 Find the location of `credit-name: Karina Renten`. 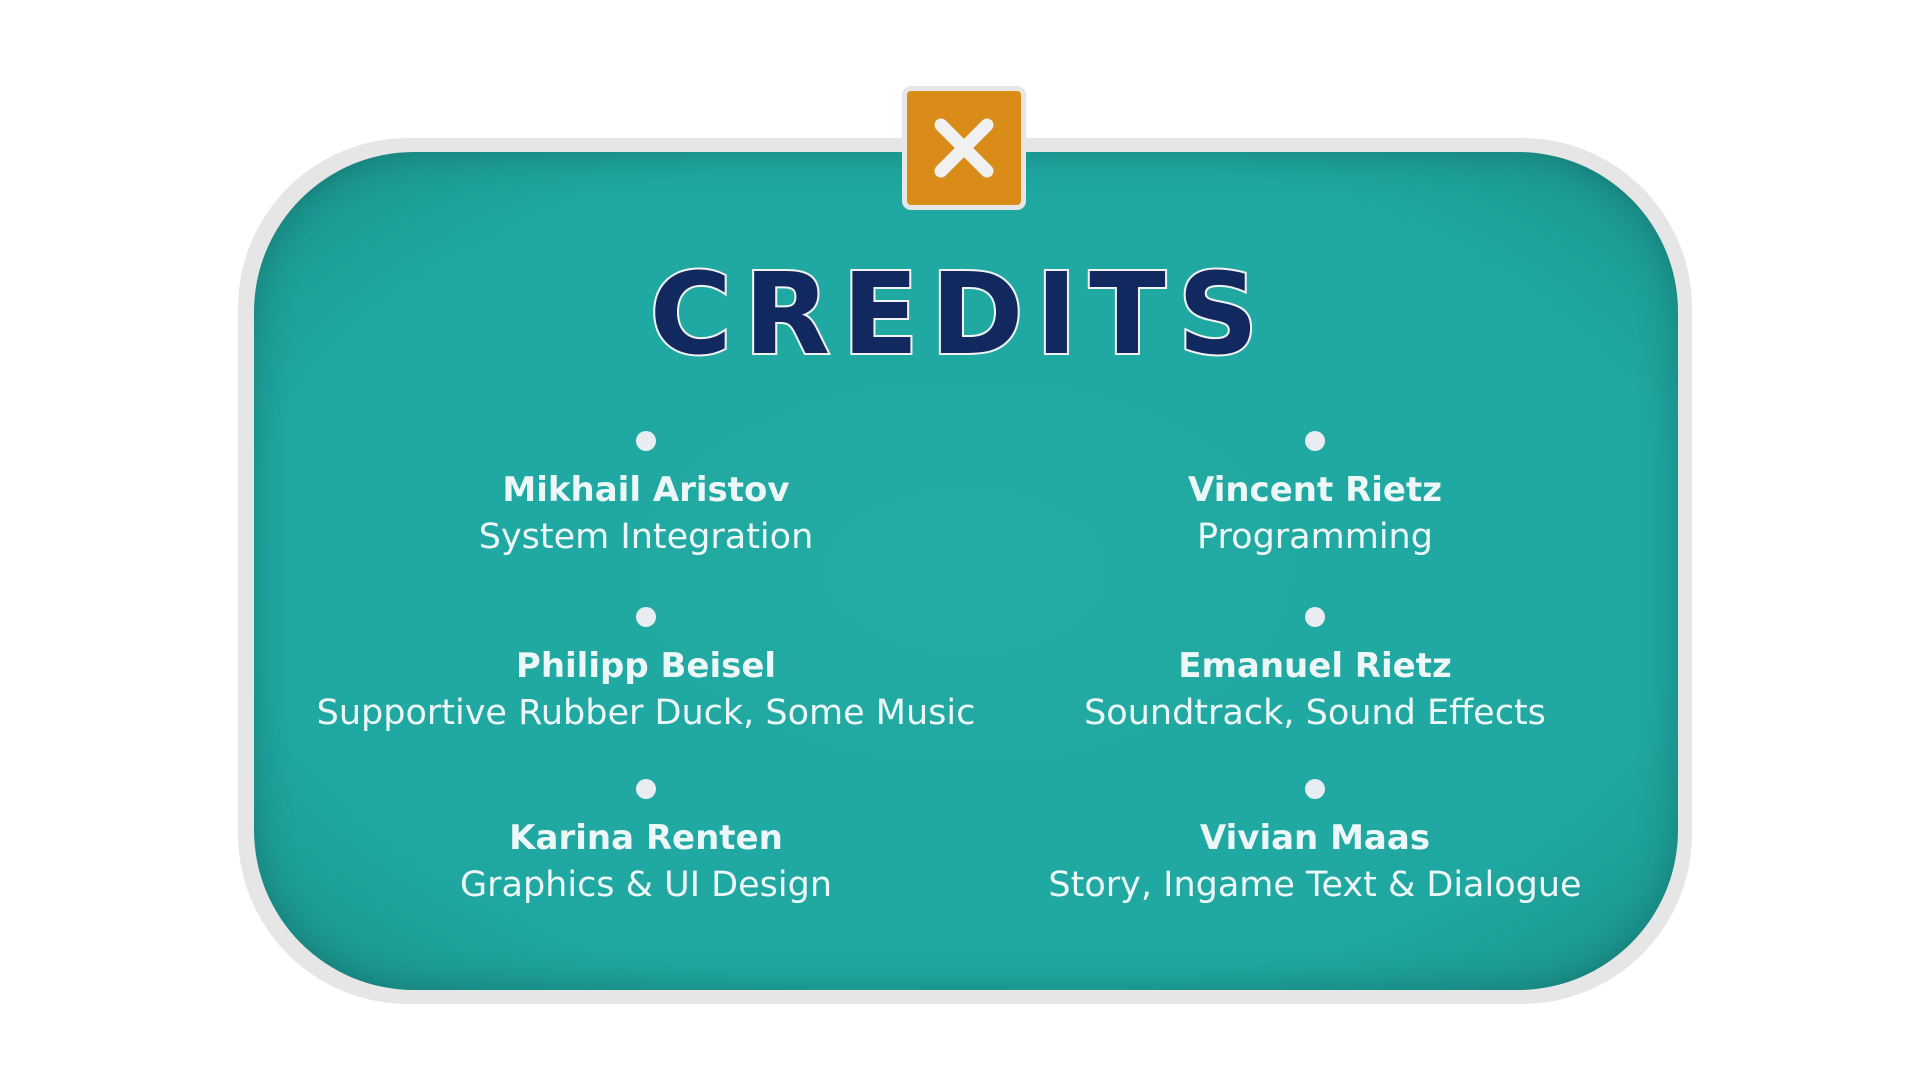

credit-name: Karina Renten is located at coordinates (646, 838).